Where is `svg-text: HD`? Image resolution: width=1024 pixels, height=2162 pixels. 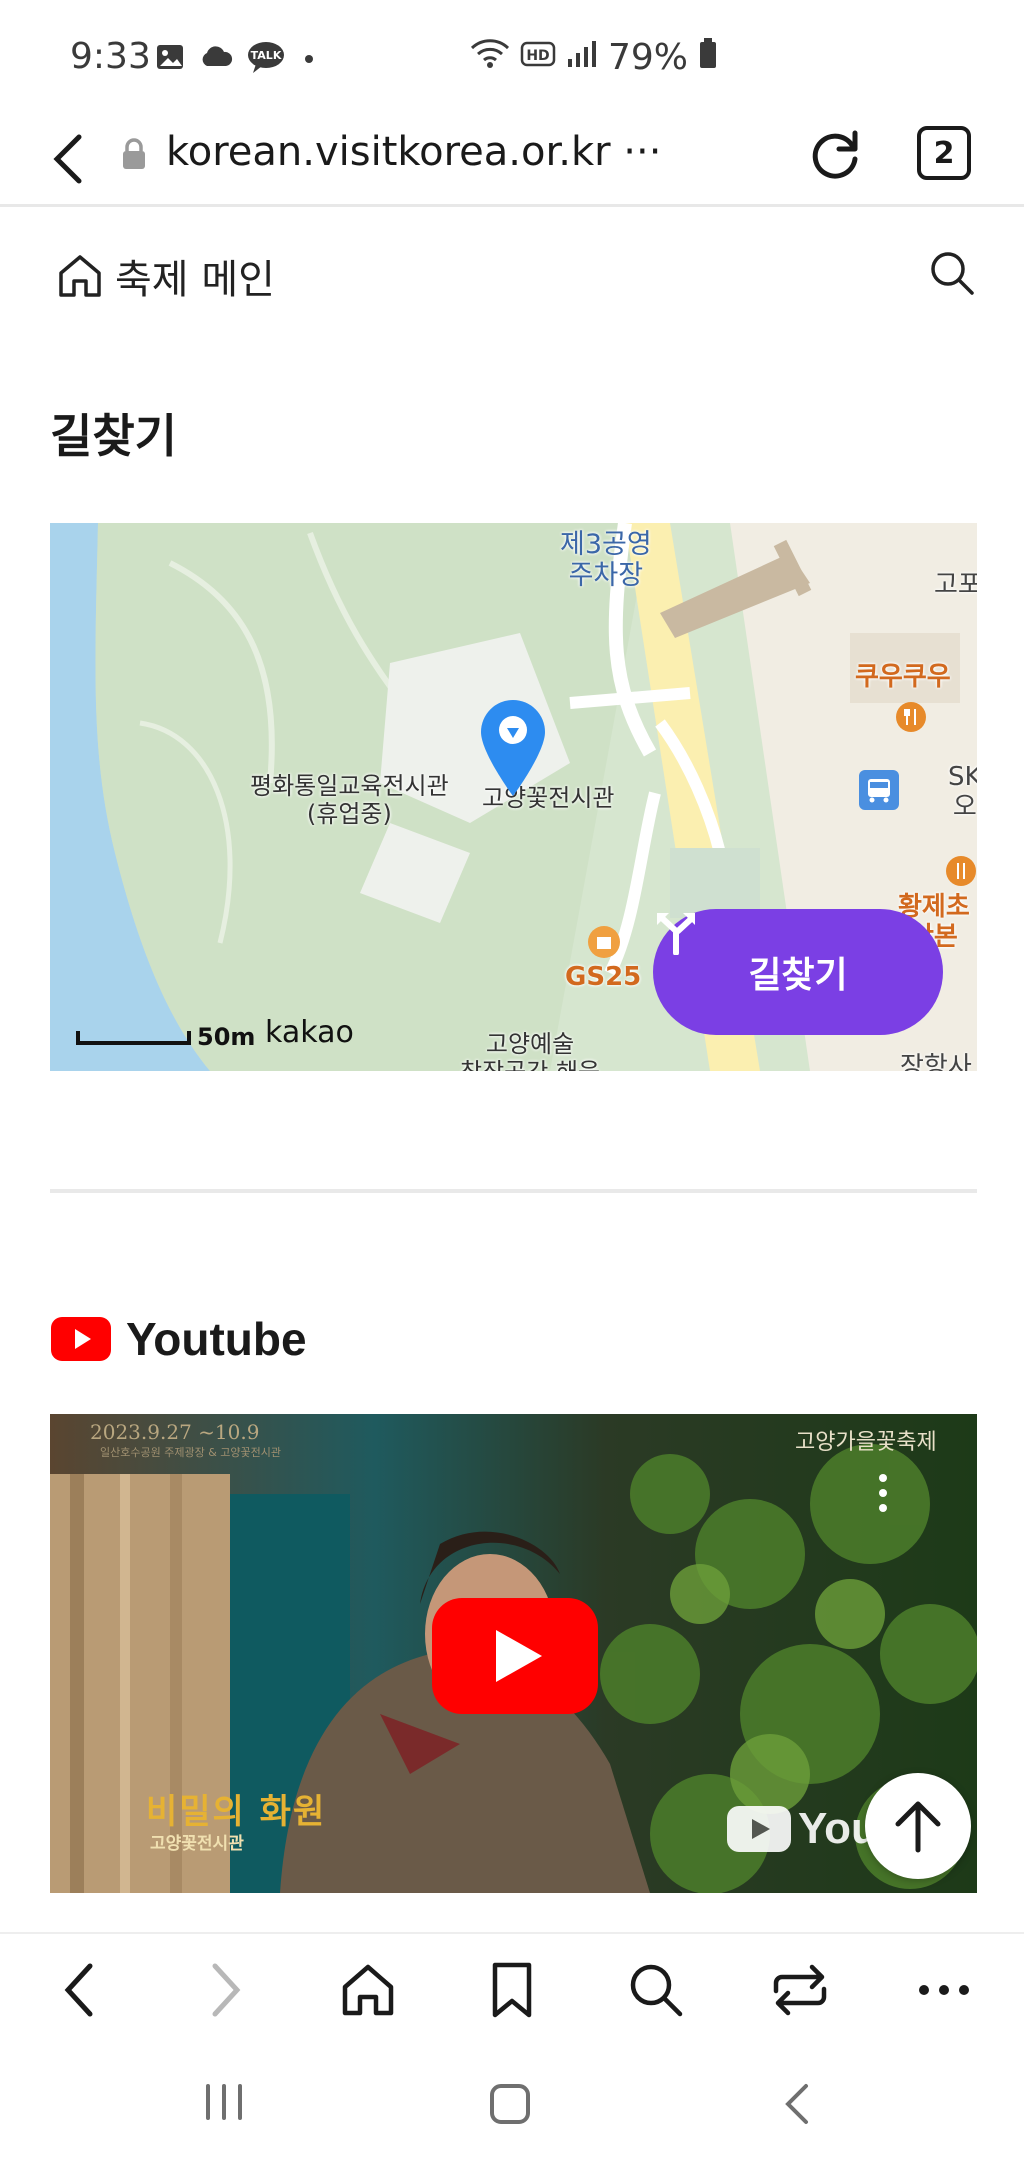 svg-text: HD is located at coordinates (537, 56).